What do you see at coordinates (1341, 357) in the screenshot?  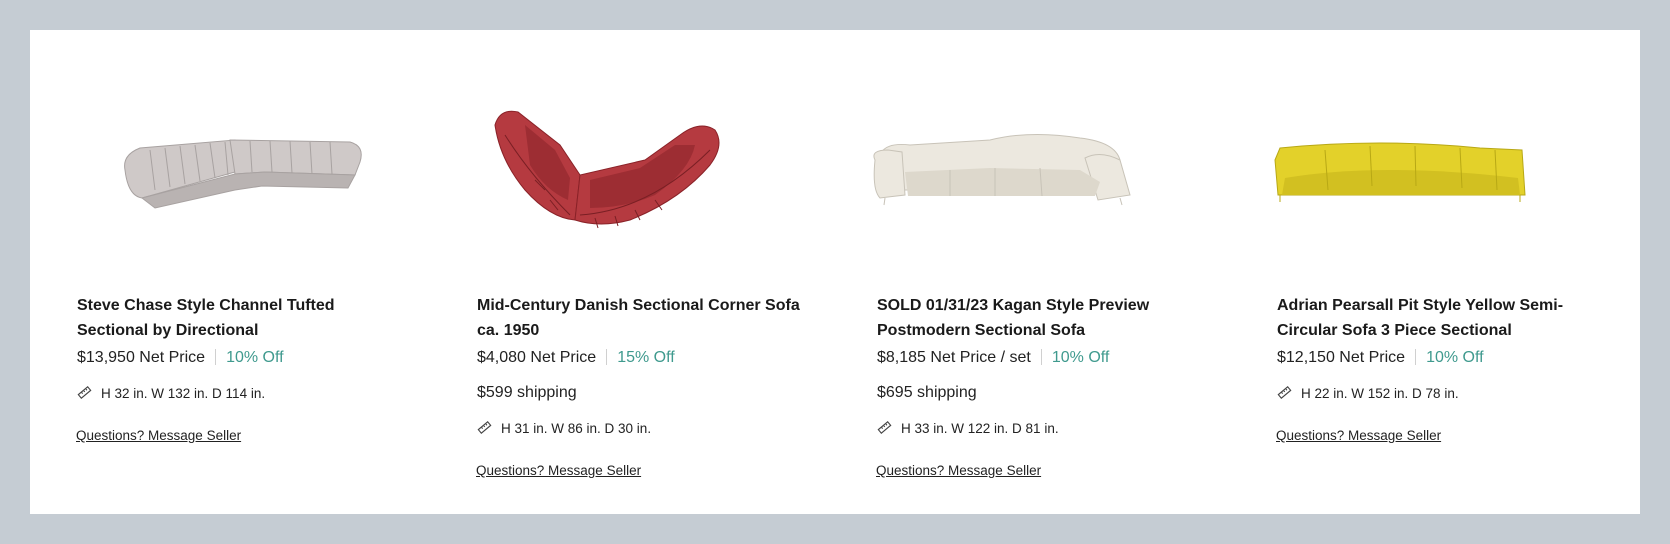 I see `net-price: $12,150 Net Price` at bounding box center [1341, 357].